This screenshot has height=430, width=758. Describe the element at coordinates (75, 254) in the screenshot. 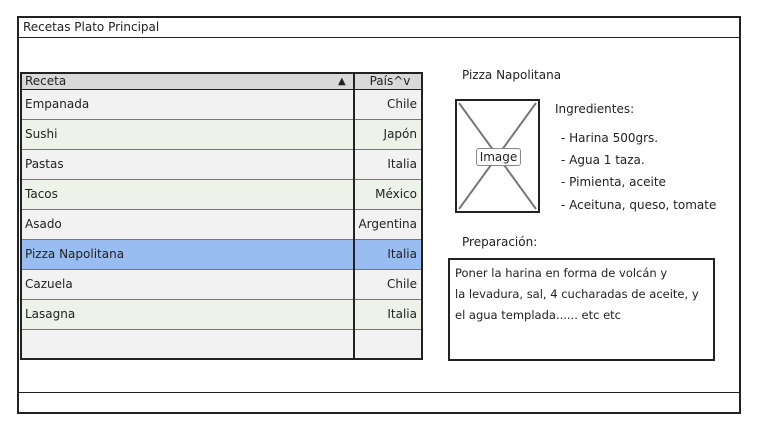

I see `cell-receta: Pizza Napolitana` at that location.